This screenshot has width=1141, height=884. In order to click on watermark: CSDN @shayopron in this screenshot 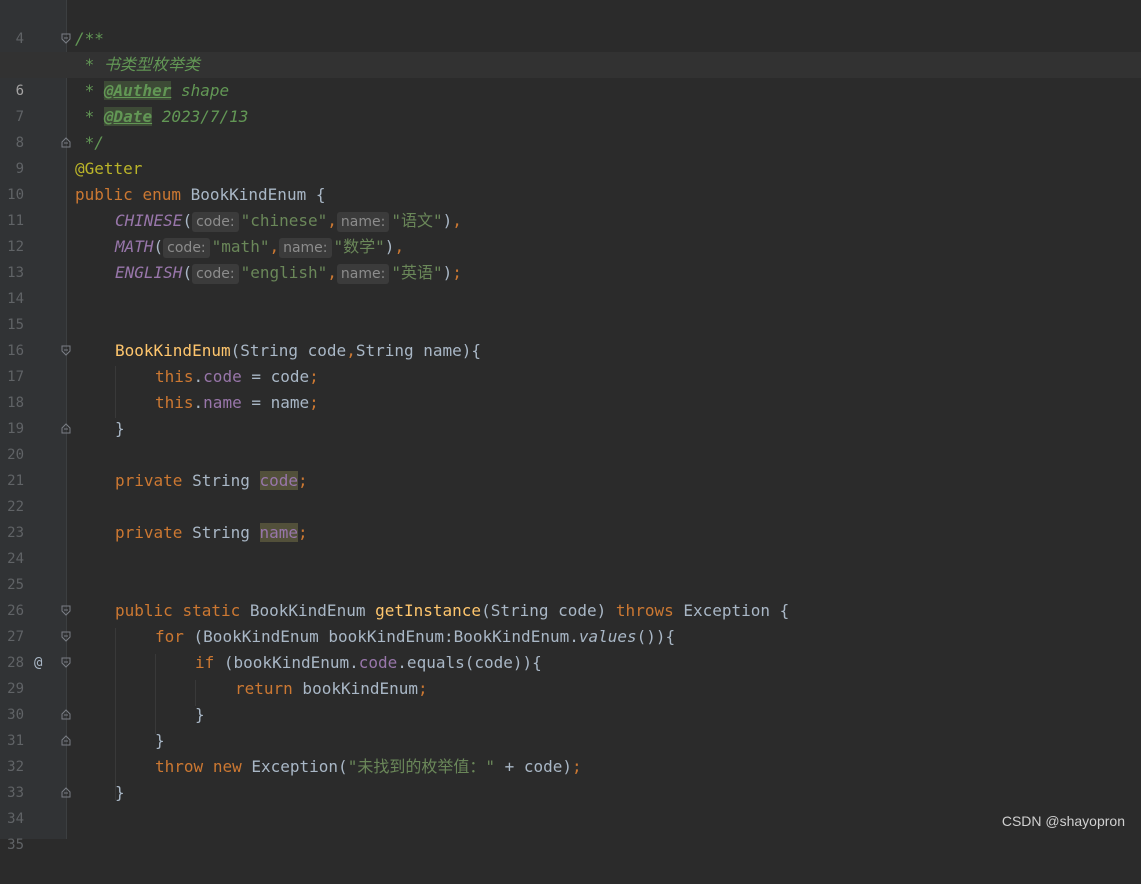, I will do `click(1063, 821)`.